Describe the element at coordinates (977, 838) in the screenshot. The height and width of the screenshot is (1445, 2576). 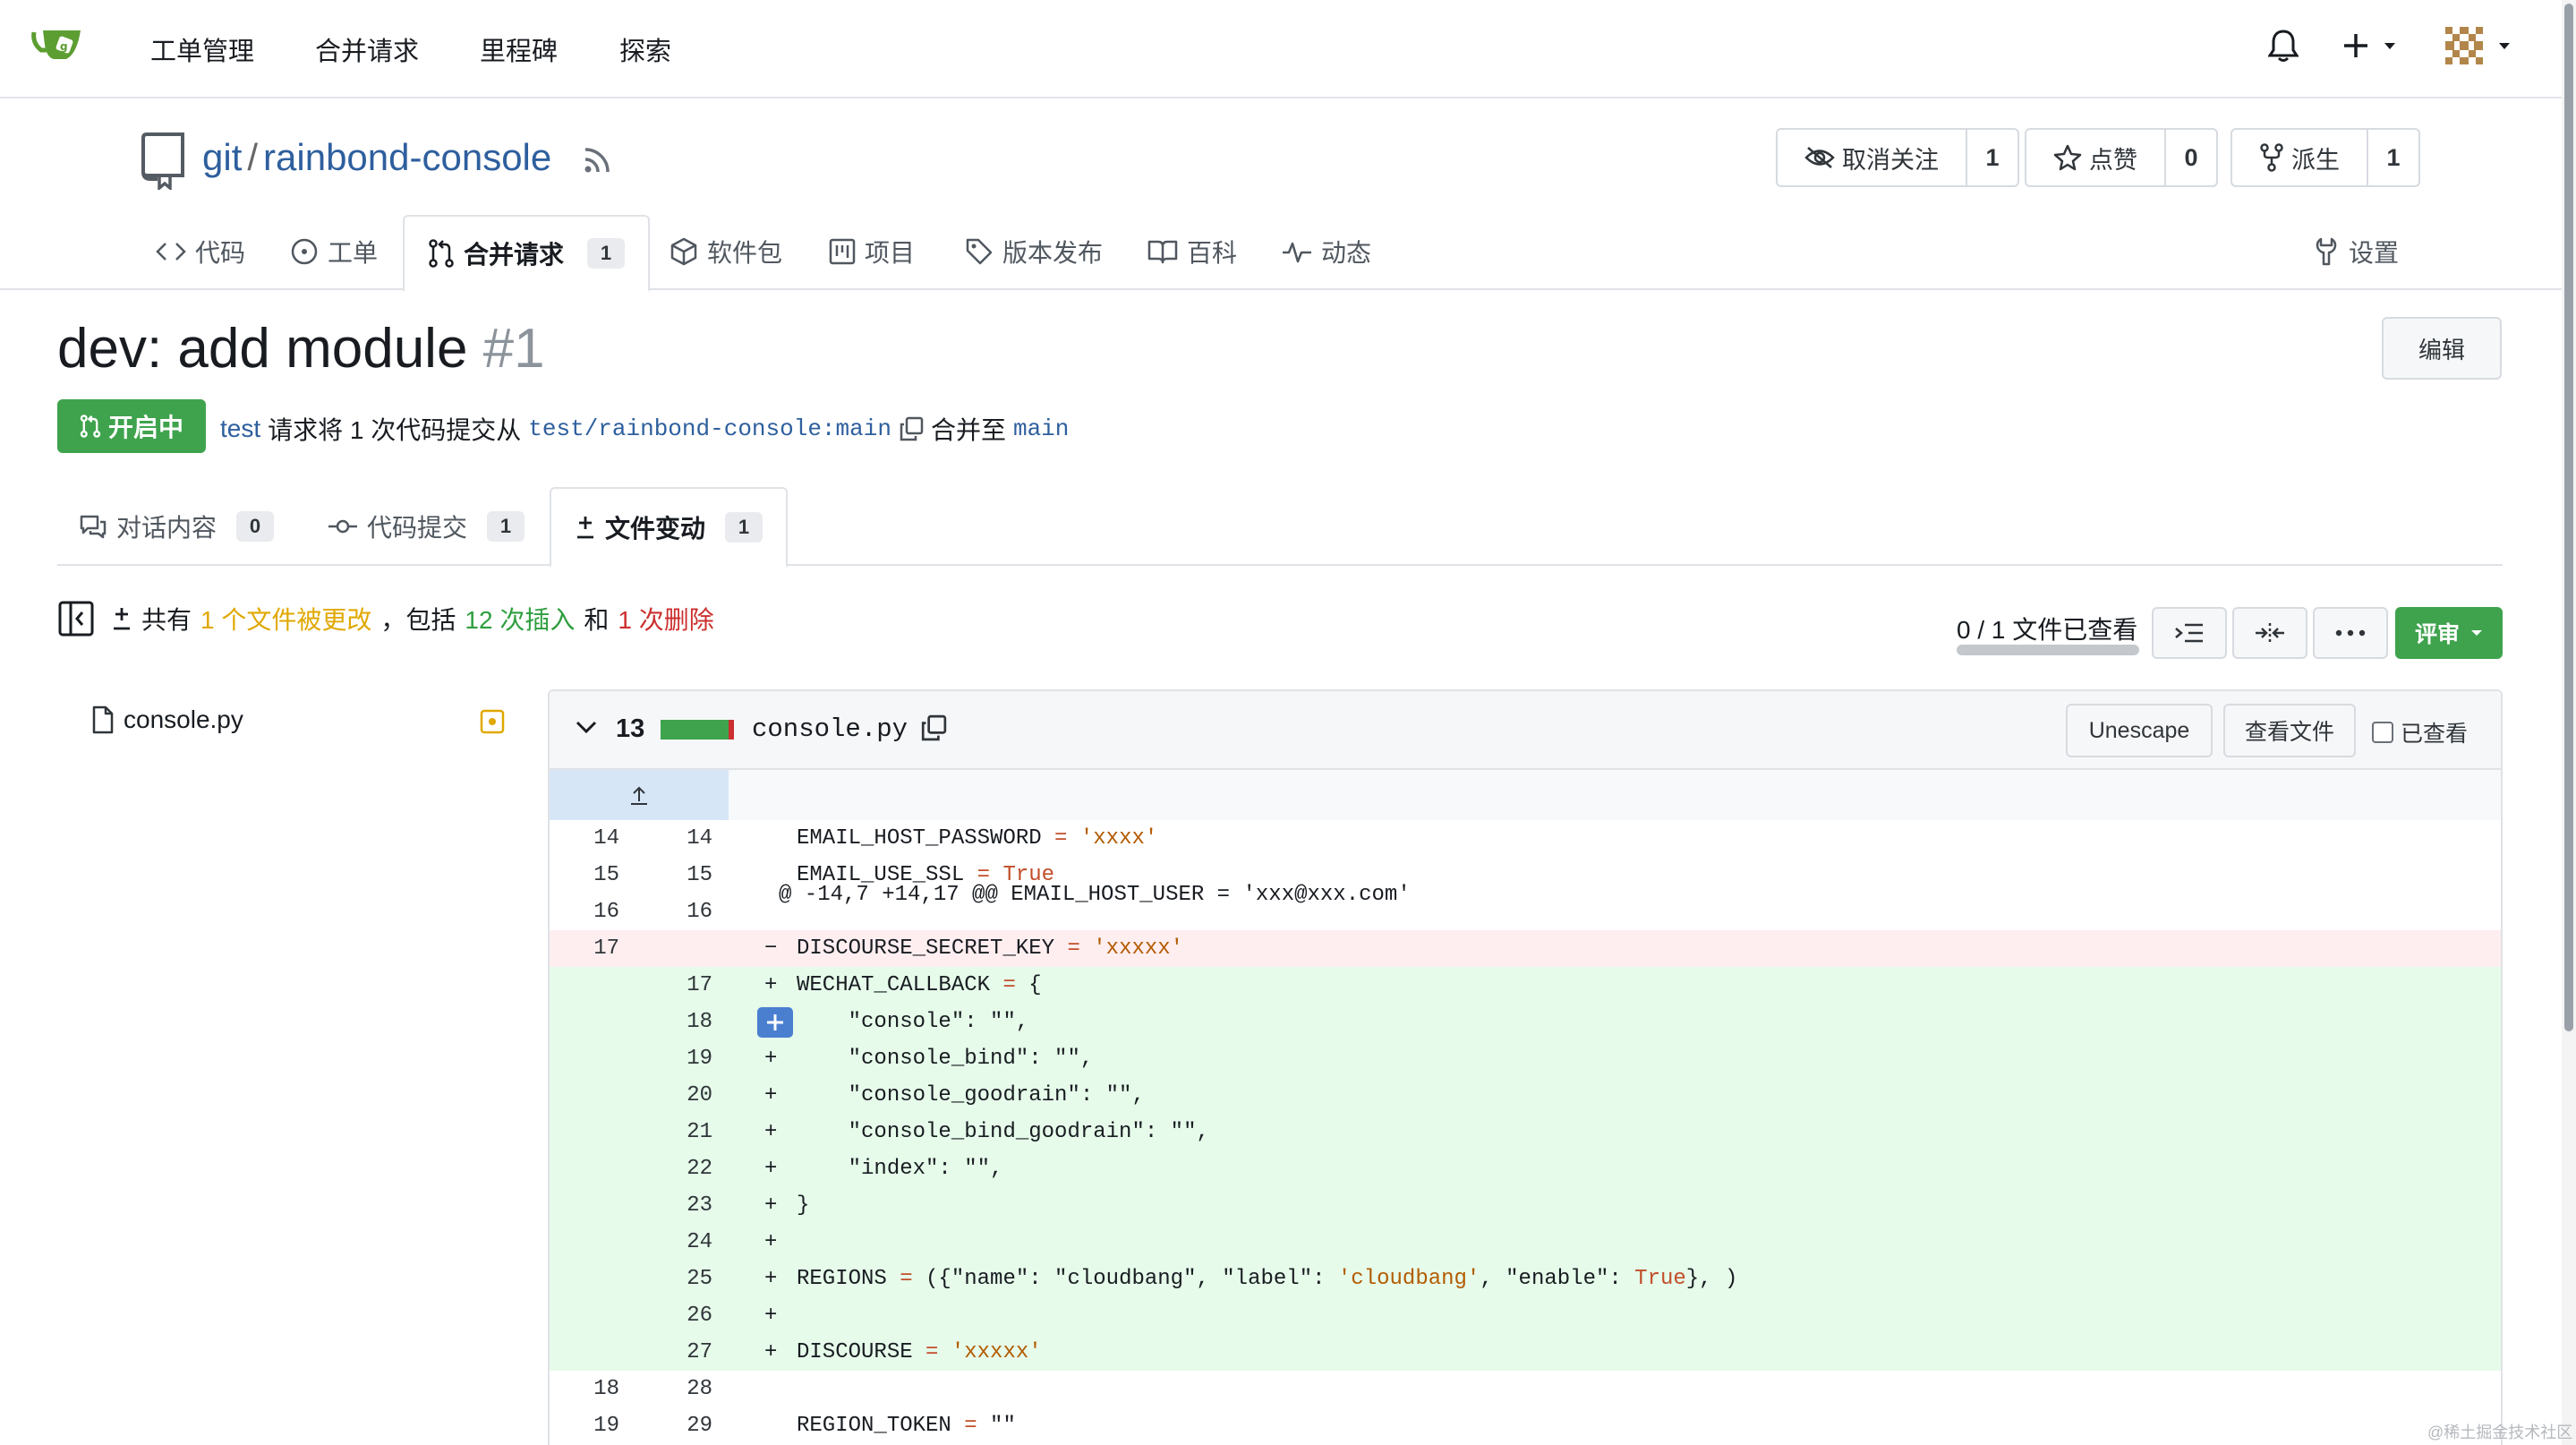
I see `code-text: EMAIL_HOST_PASSWORD = 'xxxx'` at that location.